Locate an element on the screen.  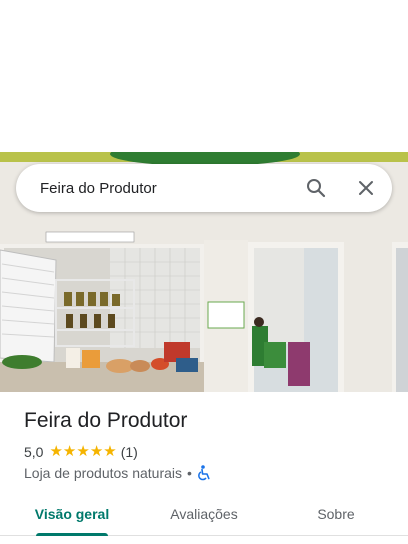
rating-stars: ★ ★ ★ ★ ★ is located at coordinates (82, 452).